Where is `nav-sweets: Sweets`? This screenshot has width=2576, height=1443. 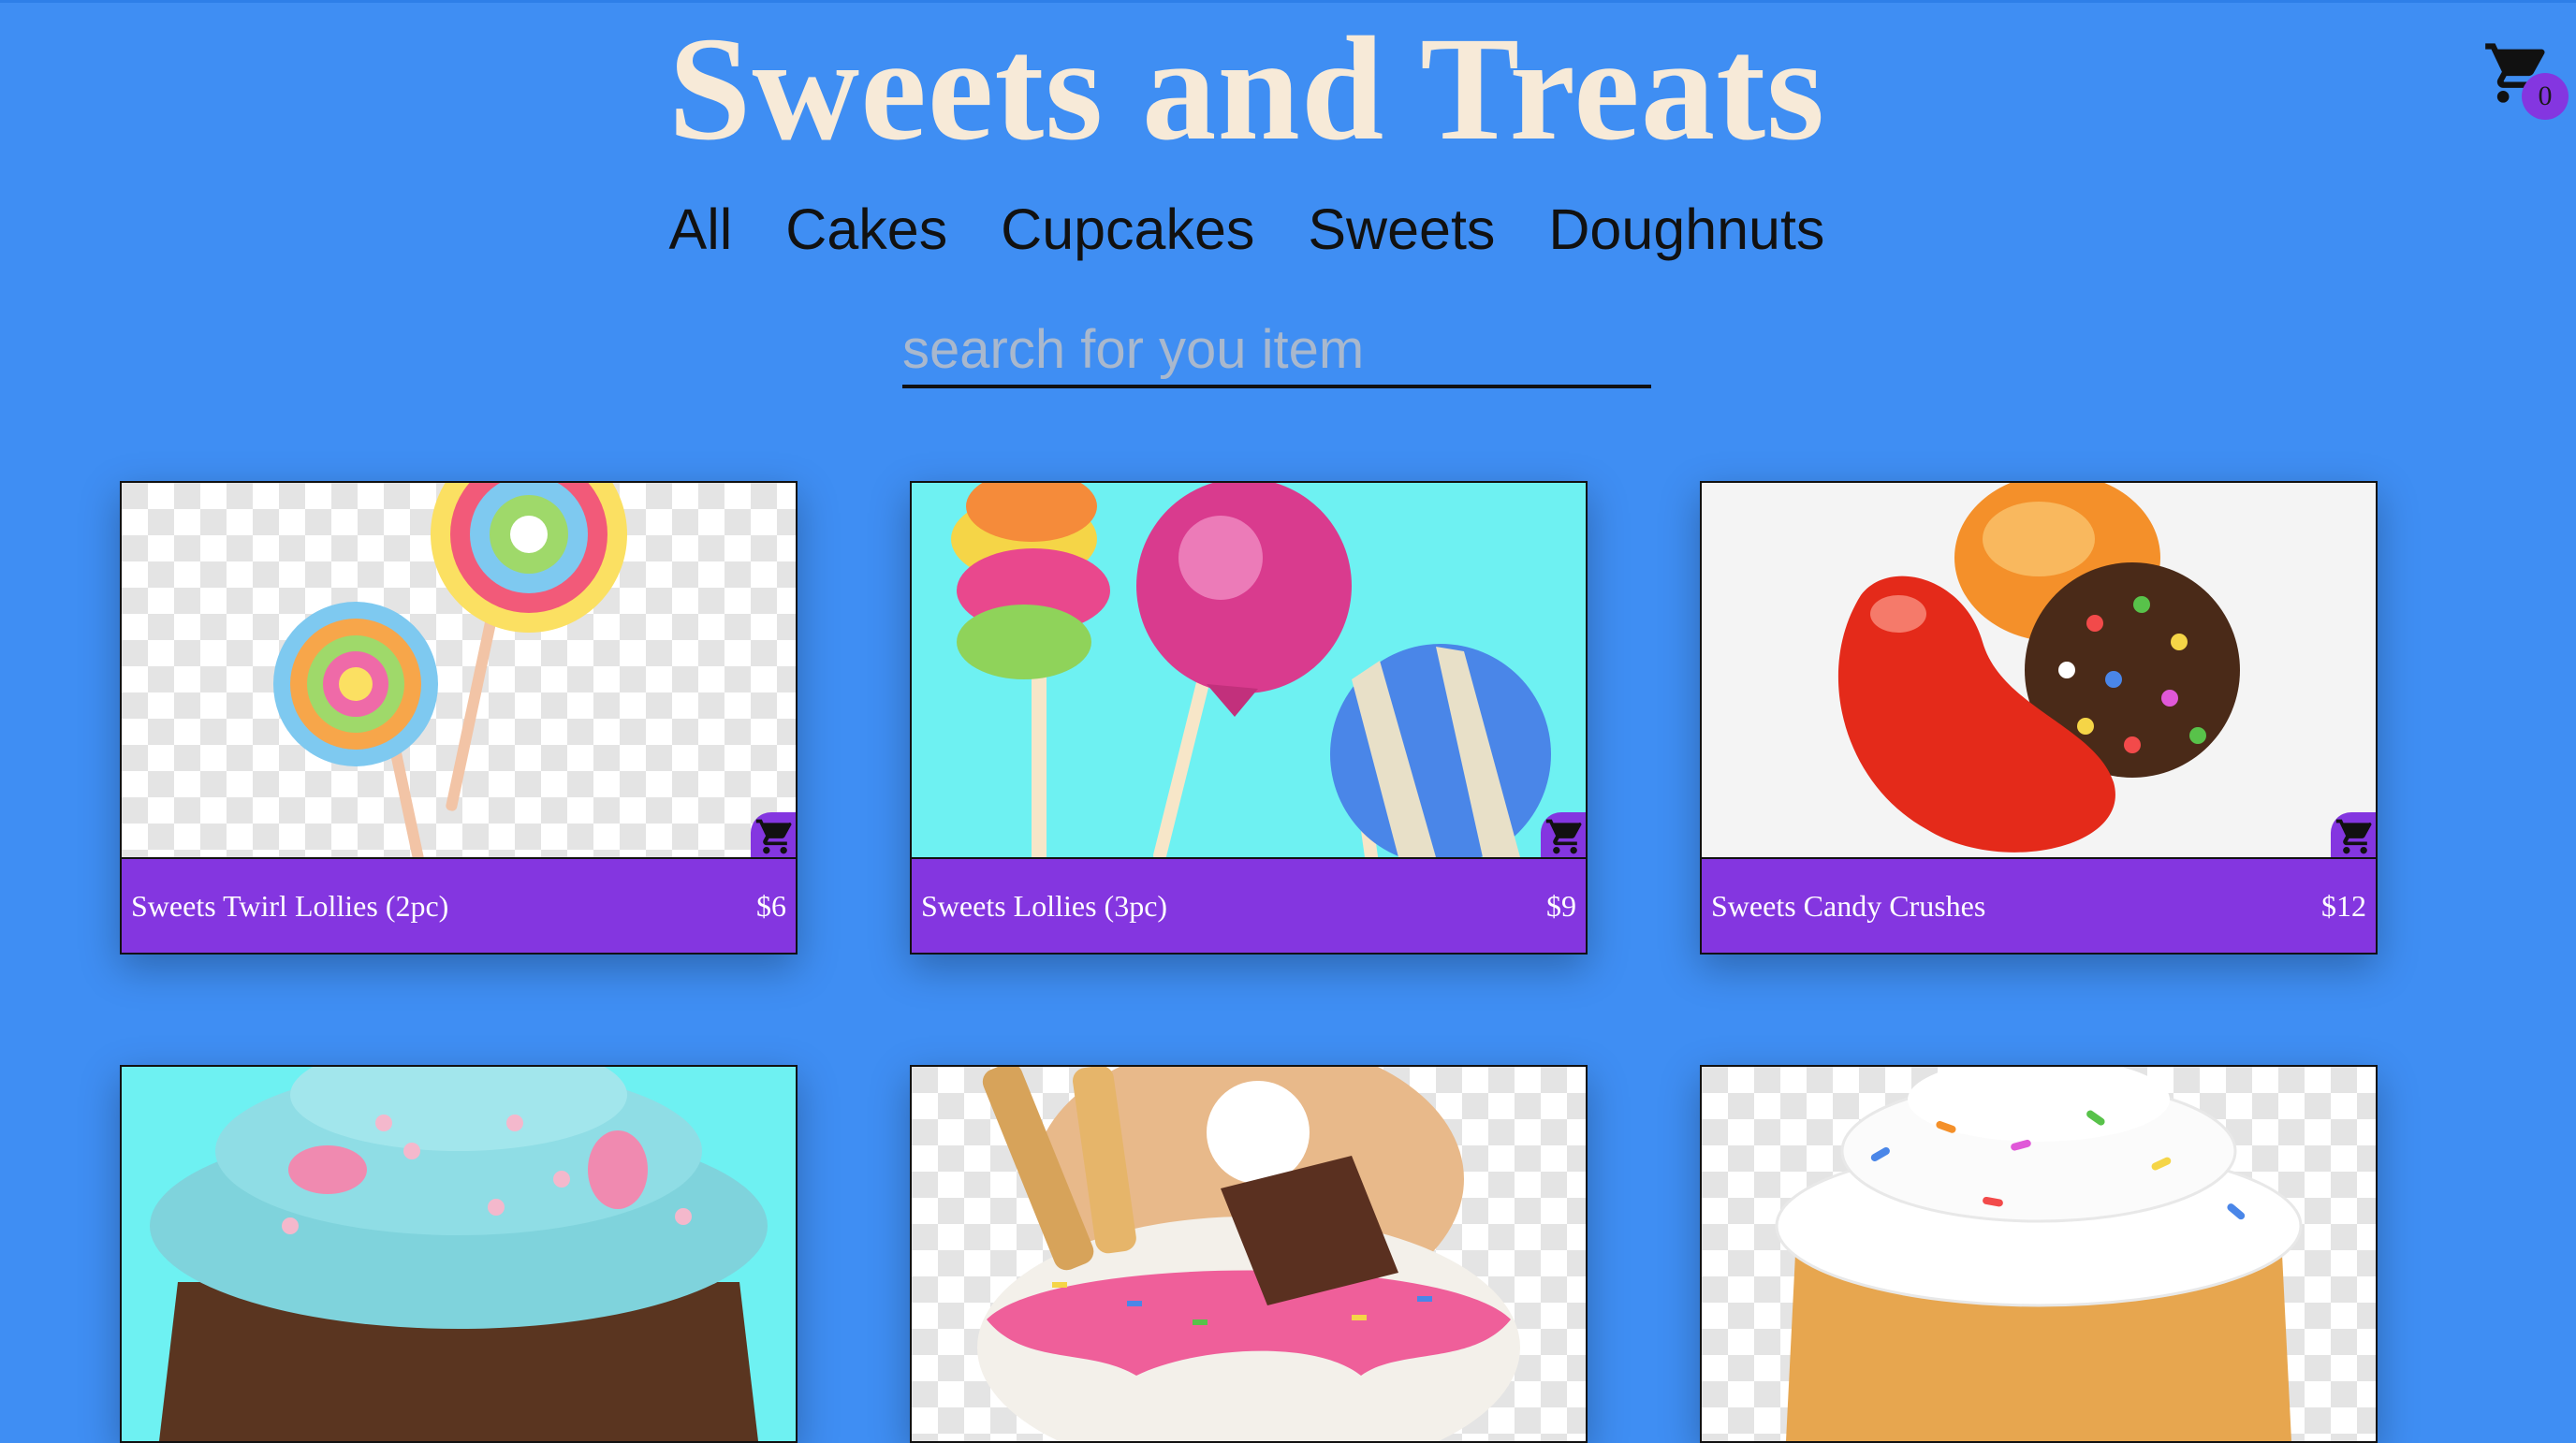
nav-sweets: Sweets is located at coordinates (1401, 229).